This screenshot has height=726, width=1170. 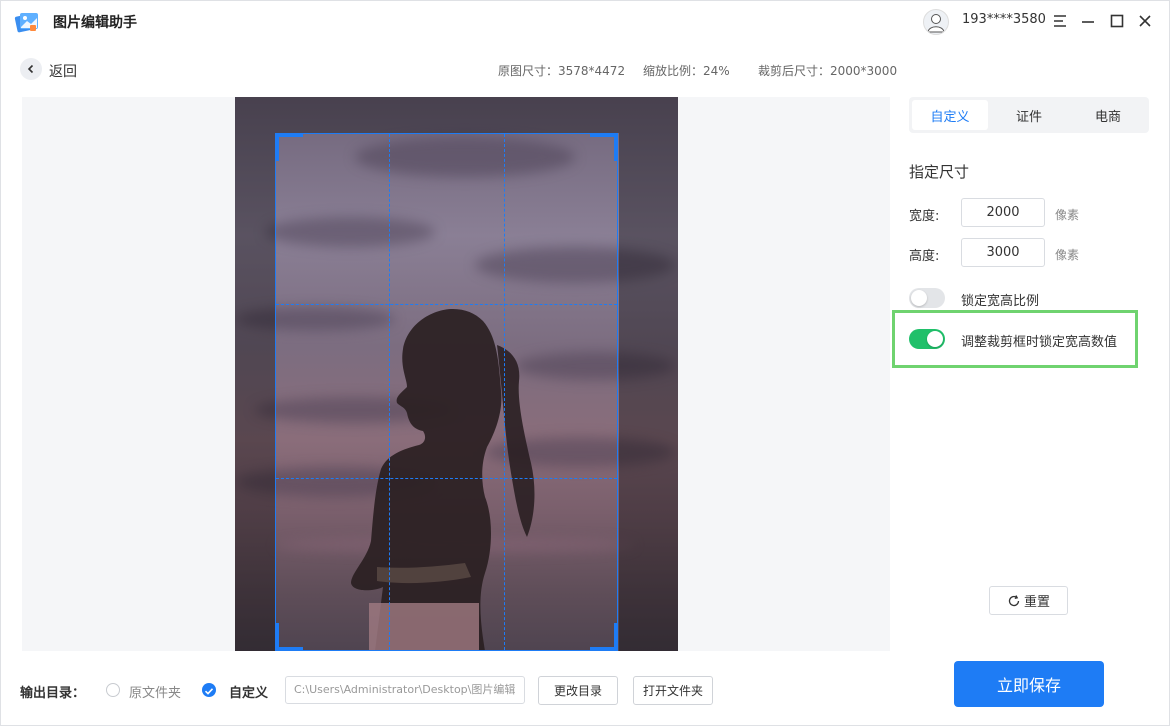 I want to click on radio-custom-label: 自定义, so click(x=248, y=691).